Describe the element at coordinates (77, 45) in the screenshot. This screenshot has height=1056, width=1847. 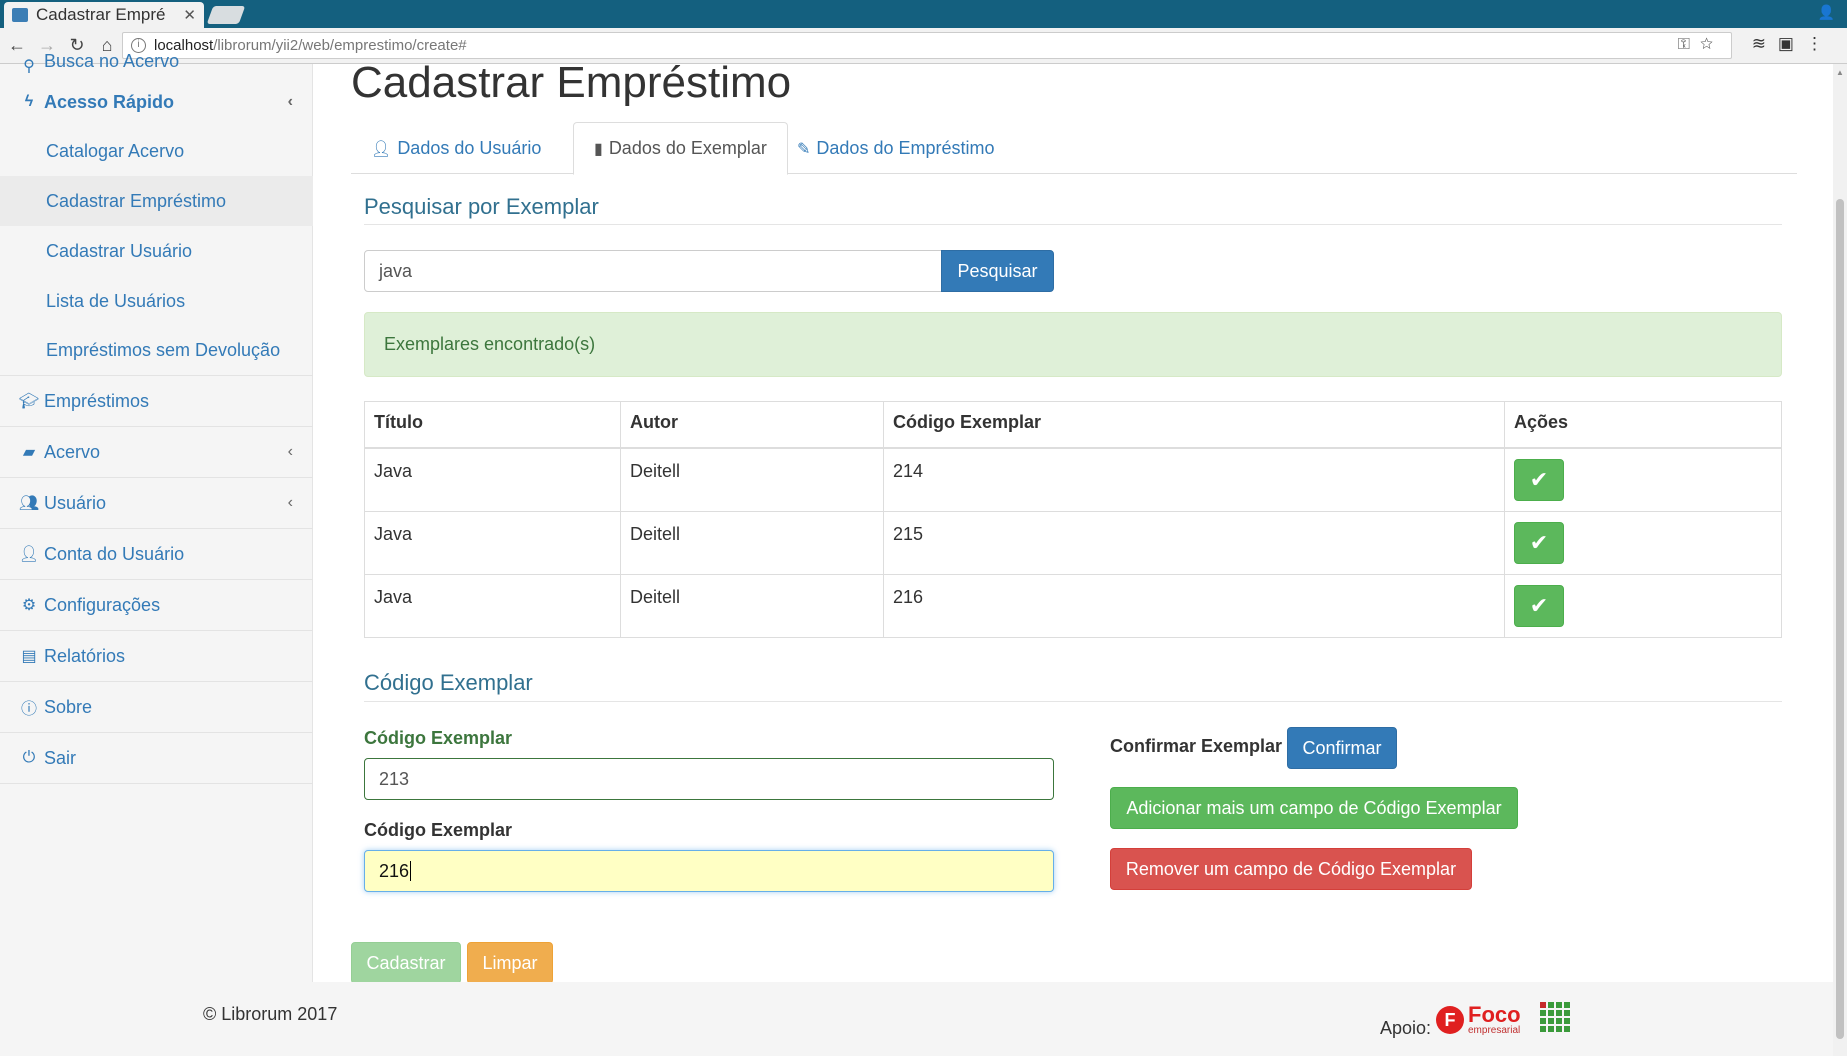
I see `reload-icon: ↻` at that location.